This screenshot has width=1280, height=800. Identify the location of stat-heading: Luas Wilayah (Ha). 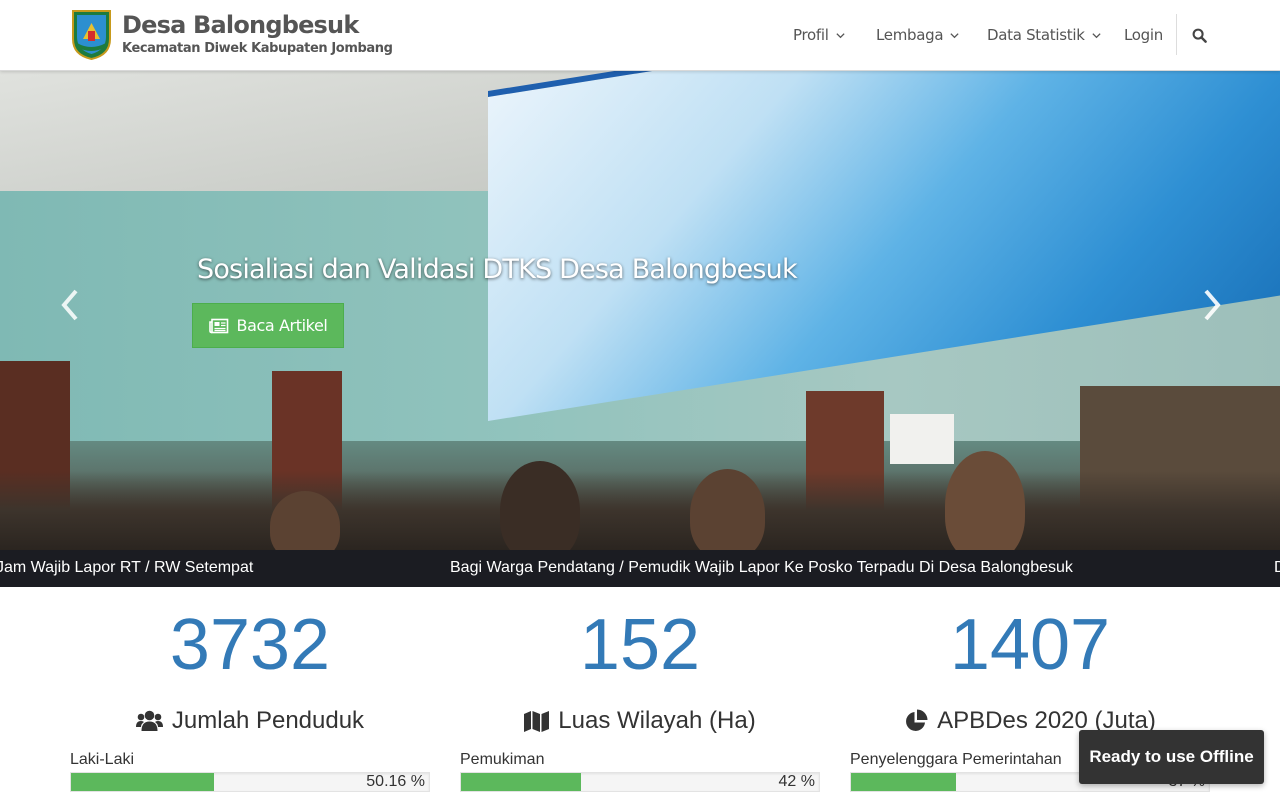
(640, 721).